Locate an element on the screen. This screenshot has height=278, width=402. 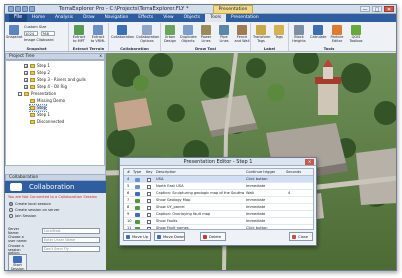
extract-vrml-button: Extract to VRML is located at coordinates (98, 34).